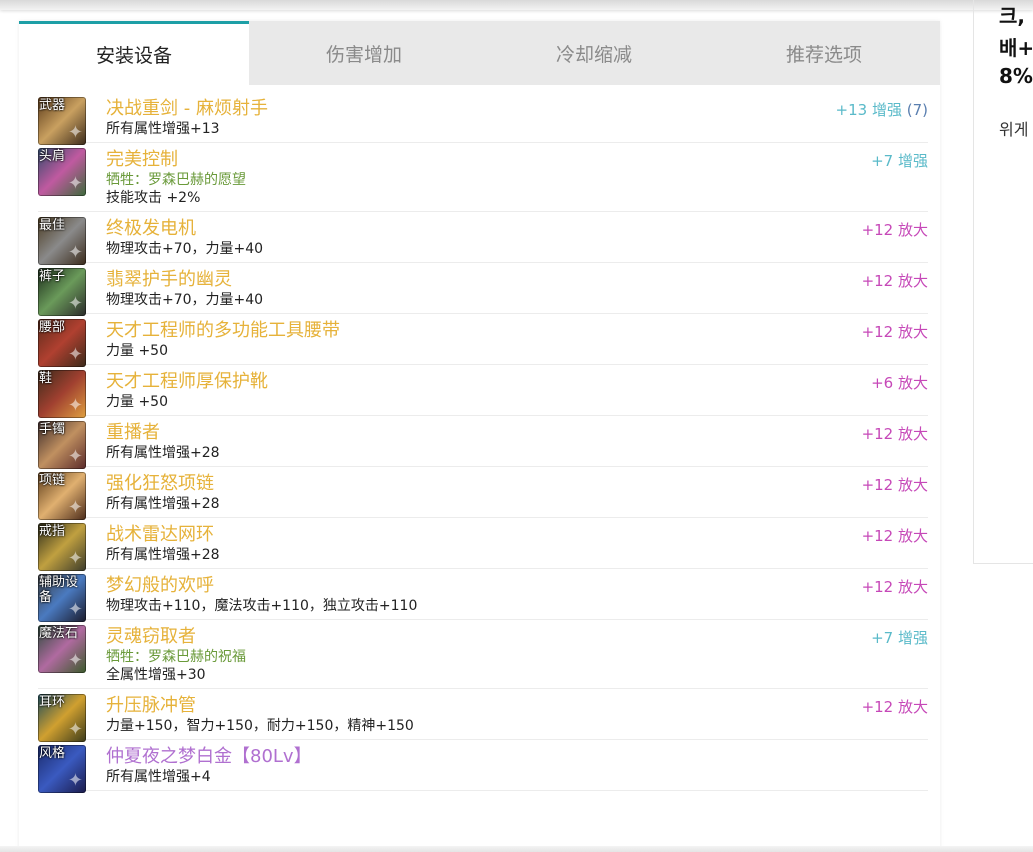 The height and width of the screenshot is (852, 1033). What do you see at coordinates (447, 160) in the screenshot?
I see `item-name: 完美控制` at bounding box center [447, 160].